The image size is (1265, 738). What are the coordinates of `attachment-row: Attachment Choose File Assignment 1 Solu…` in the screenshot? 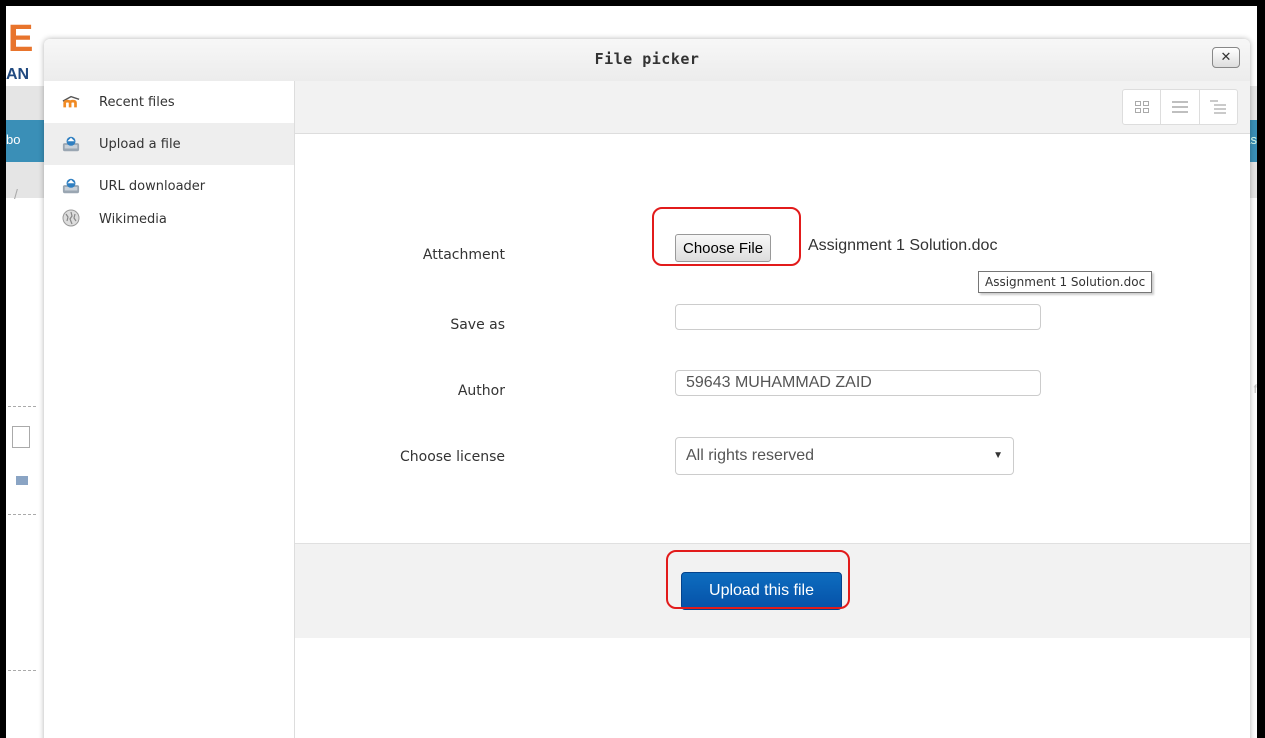 It's located at (772, 263).